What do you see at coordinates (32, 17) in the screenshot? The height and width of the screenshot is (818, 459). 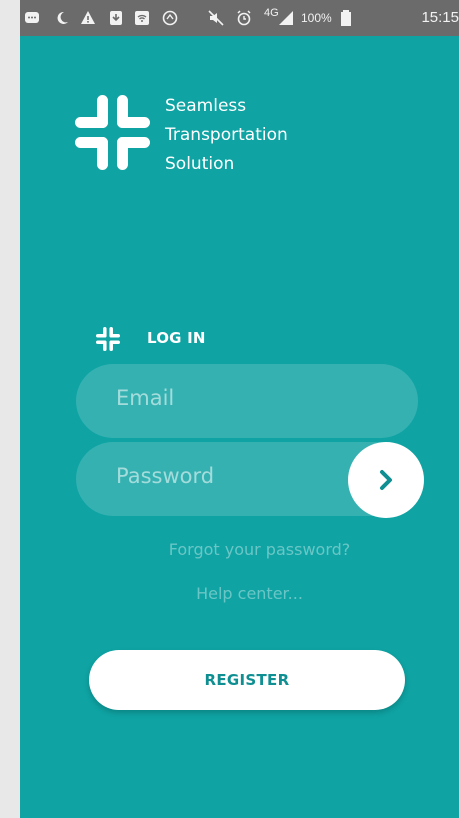 I see `message-icon` at bounding box center [32, 17].